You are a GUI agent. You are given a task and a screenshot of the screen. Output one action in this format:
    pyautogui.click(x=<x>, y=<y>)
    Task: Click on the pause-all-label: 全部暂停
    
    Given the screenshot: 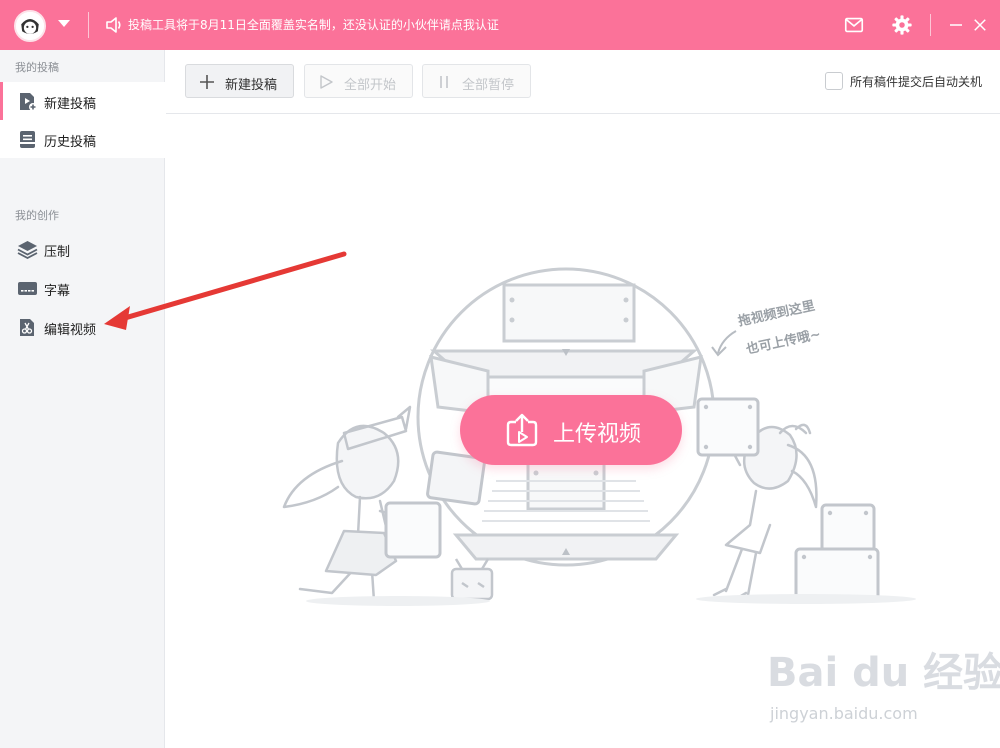 What is the action you would take?
    pyautogui.click(x=488, y=85)
    